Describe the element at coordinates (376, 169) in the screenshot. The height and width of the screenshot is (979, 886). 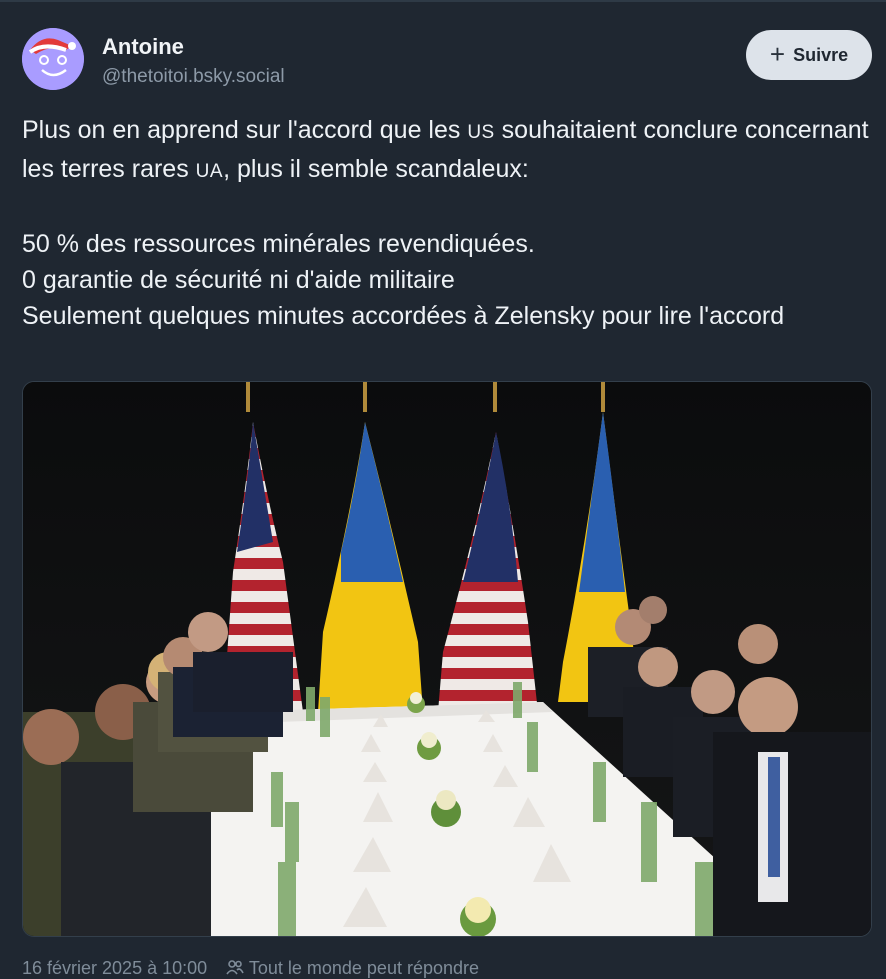
I see `post-text-segment: , plus il semble scandaleux:` at that location.